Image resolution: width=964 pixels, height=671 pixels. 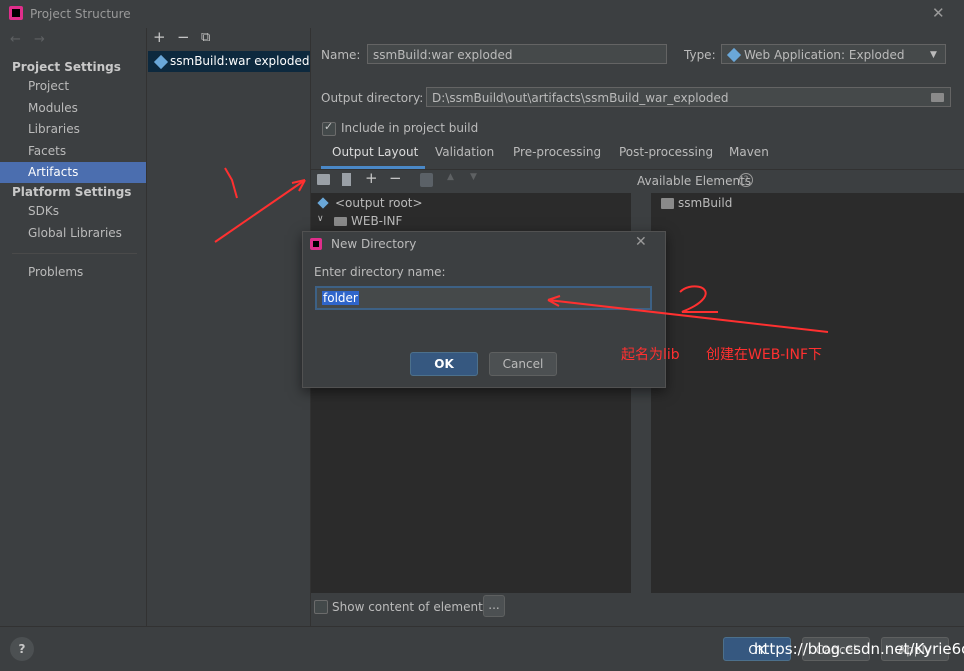 I want to click on annotation-note-create: 创建在WEB-INF下, so click(x=764, y=355).